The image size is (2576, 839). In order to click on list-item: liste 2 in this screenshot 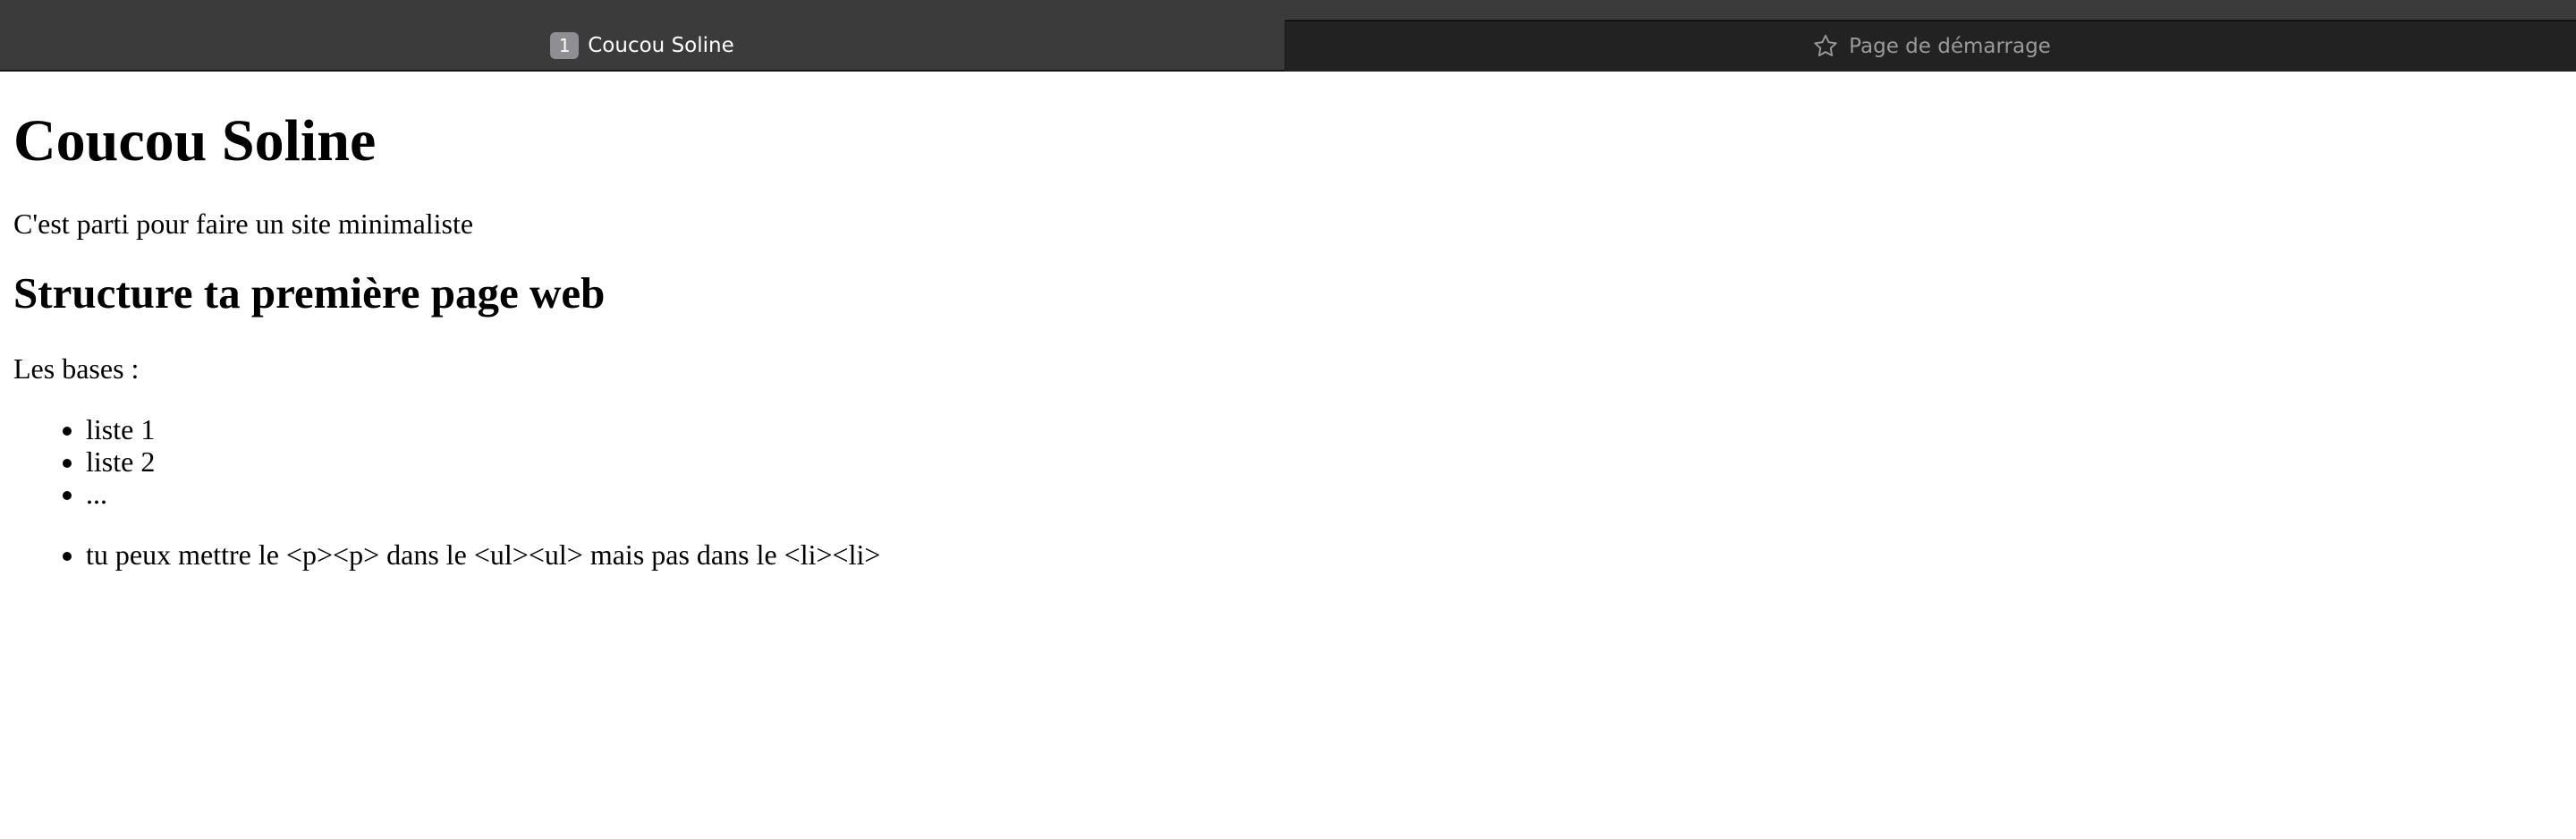, I will do `click(1324, 461)`.